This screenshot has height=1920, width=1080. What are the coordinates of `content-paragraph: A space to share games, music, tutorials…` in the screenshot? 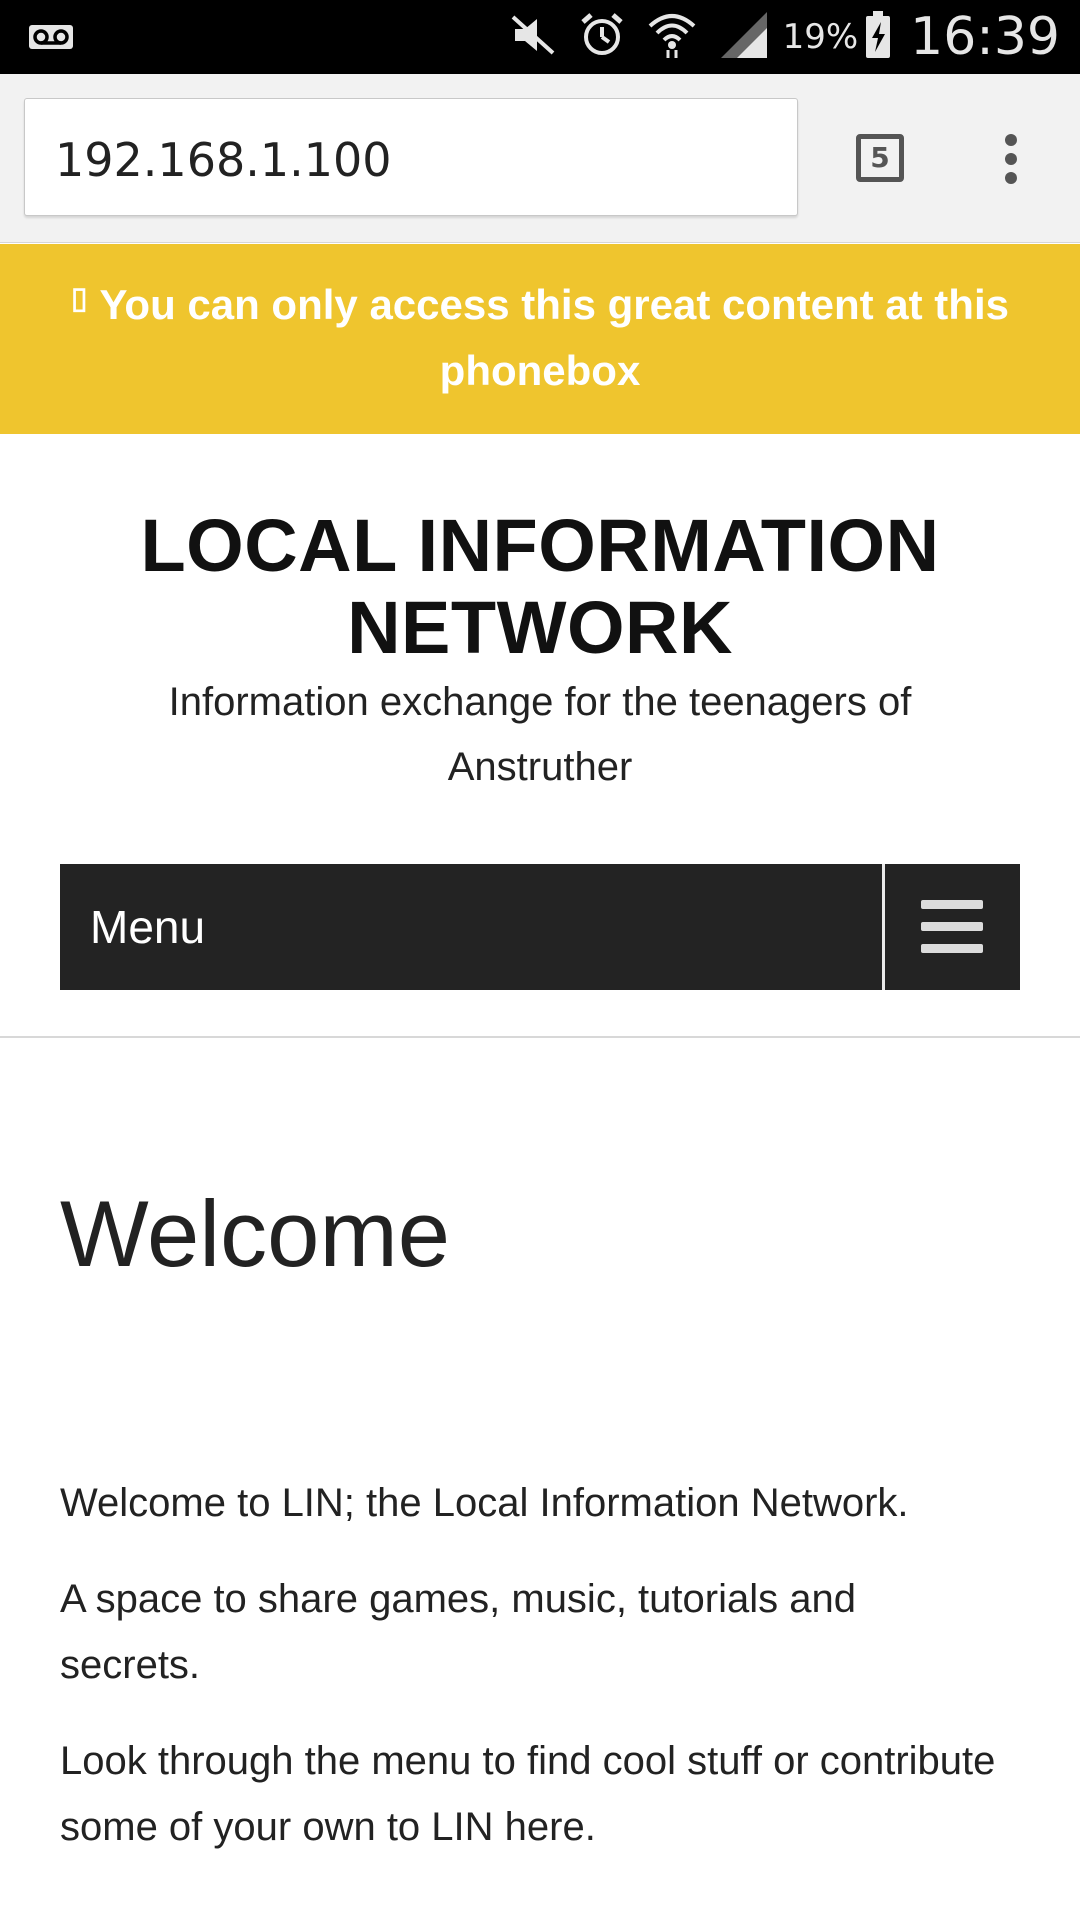 It's located at (458, 1632).